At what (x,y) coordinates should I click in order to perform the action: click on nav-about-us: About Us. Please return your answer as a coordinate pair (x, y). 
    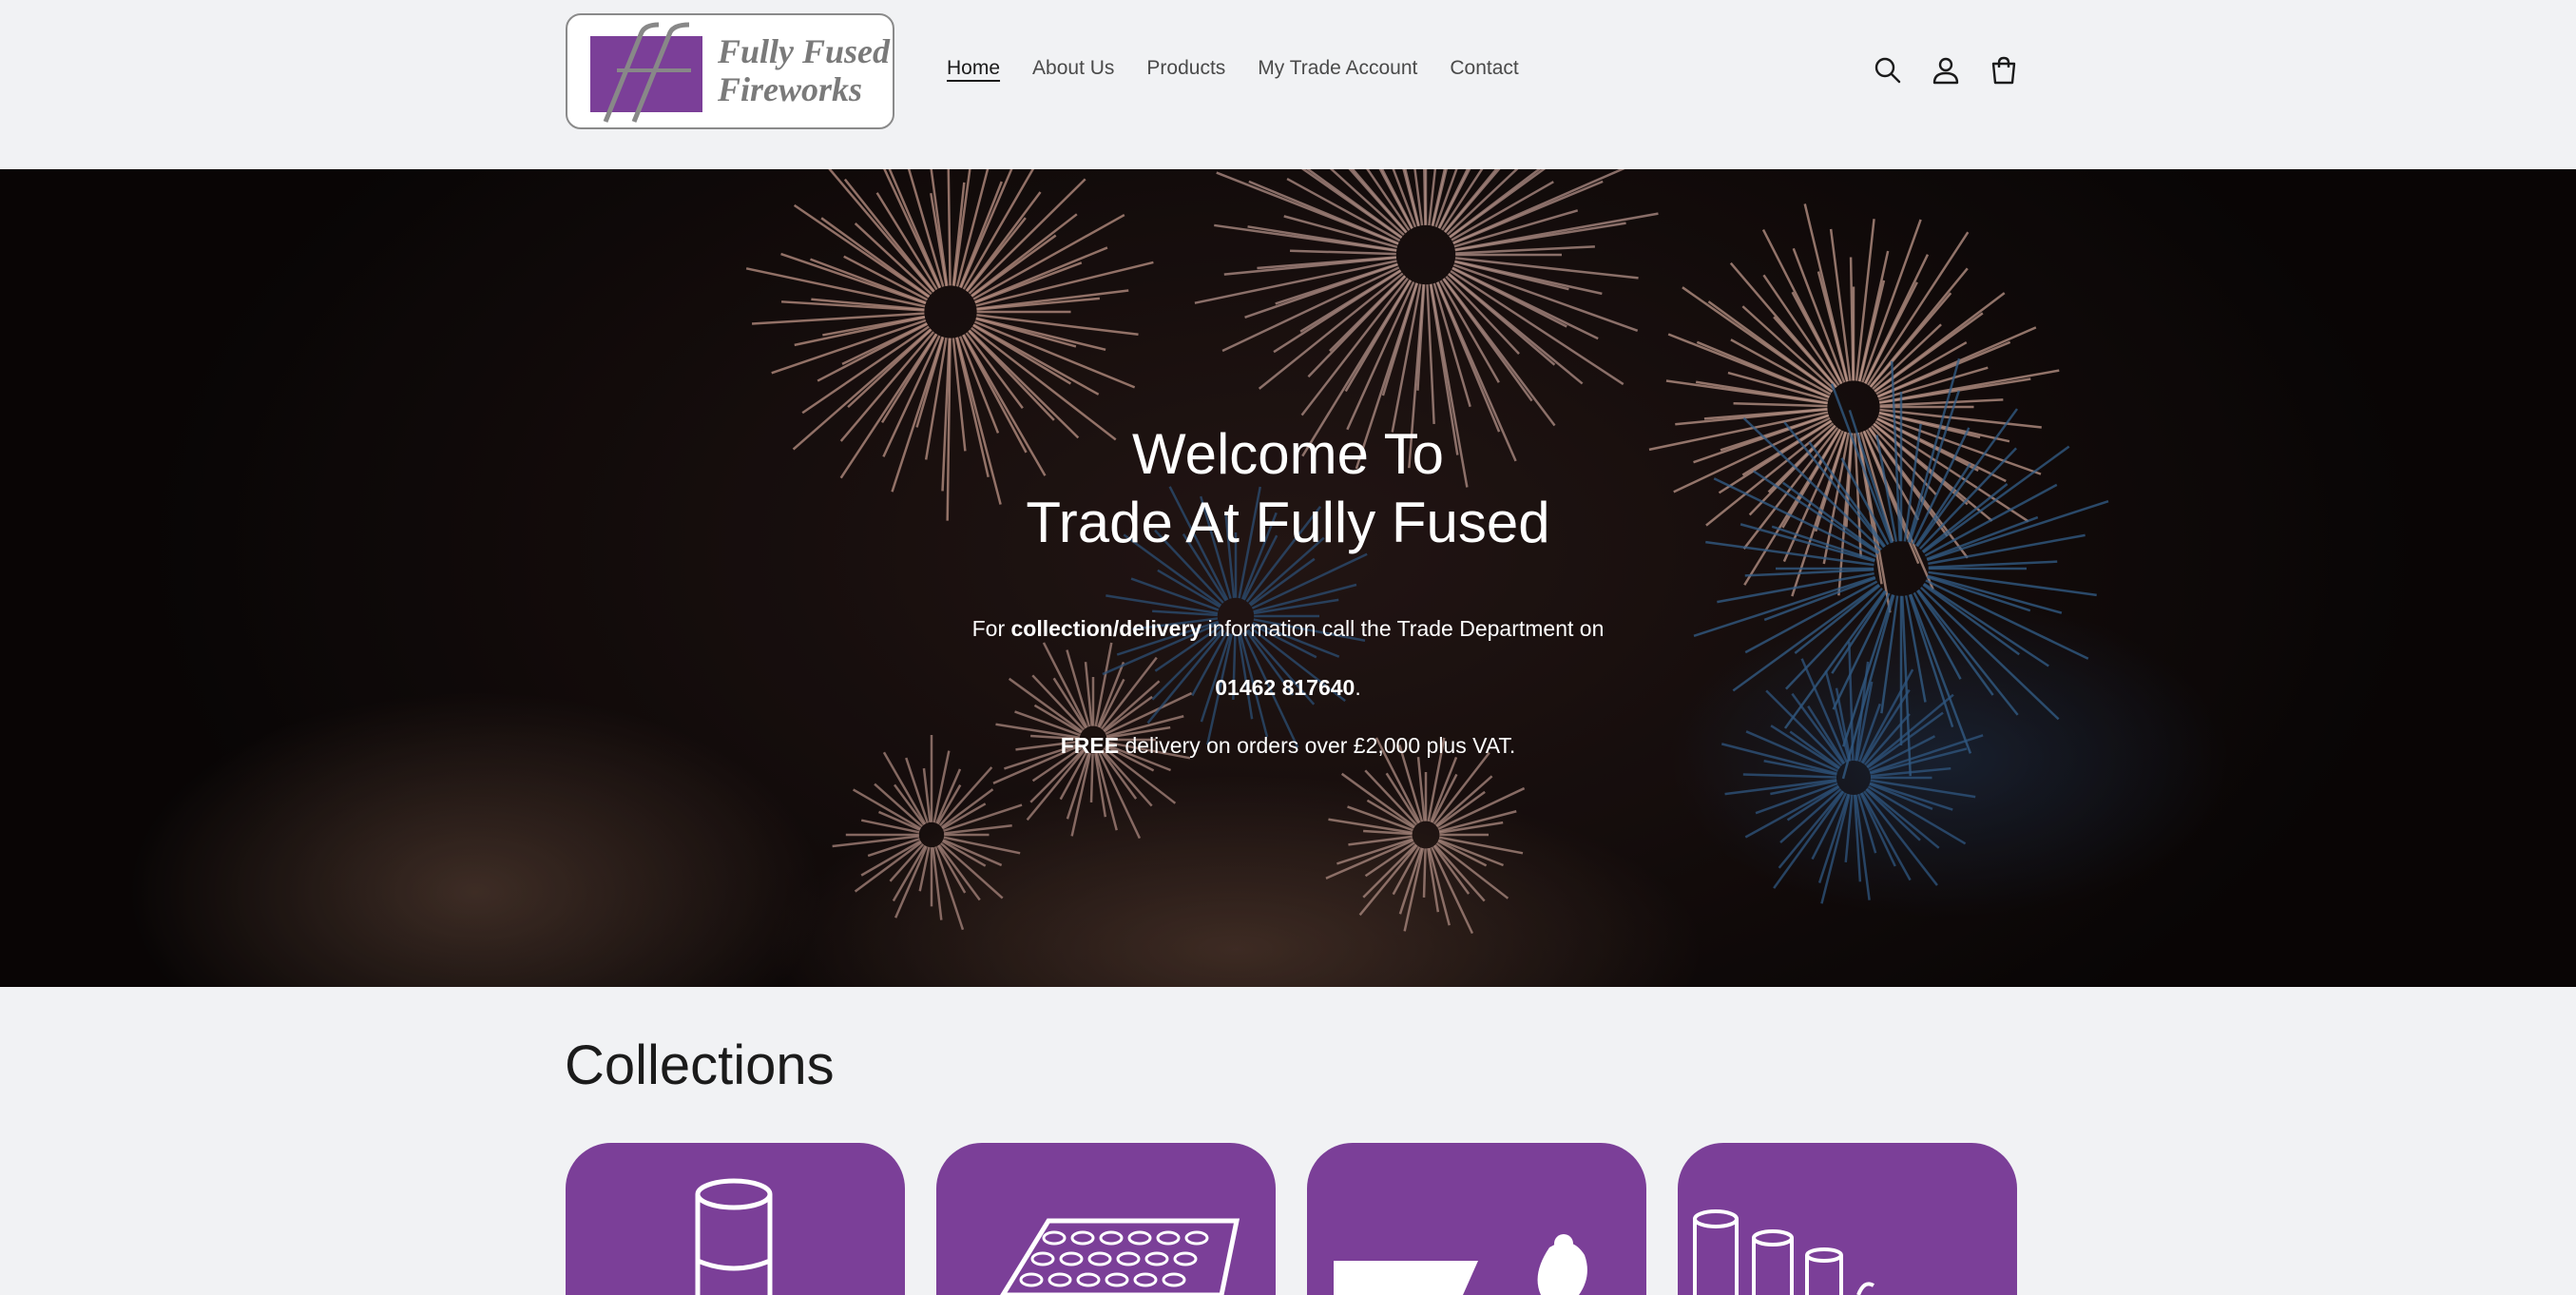
    Looking at the image, I should click on (1073, 68).